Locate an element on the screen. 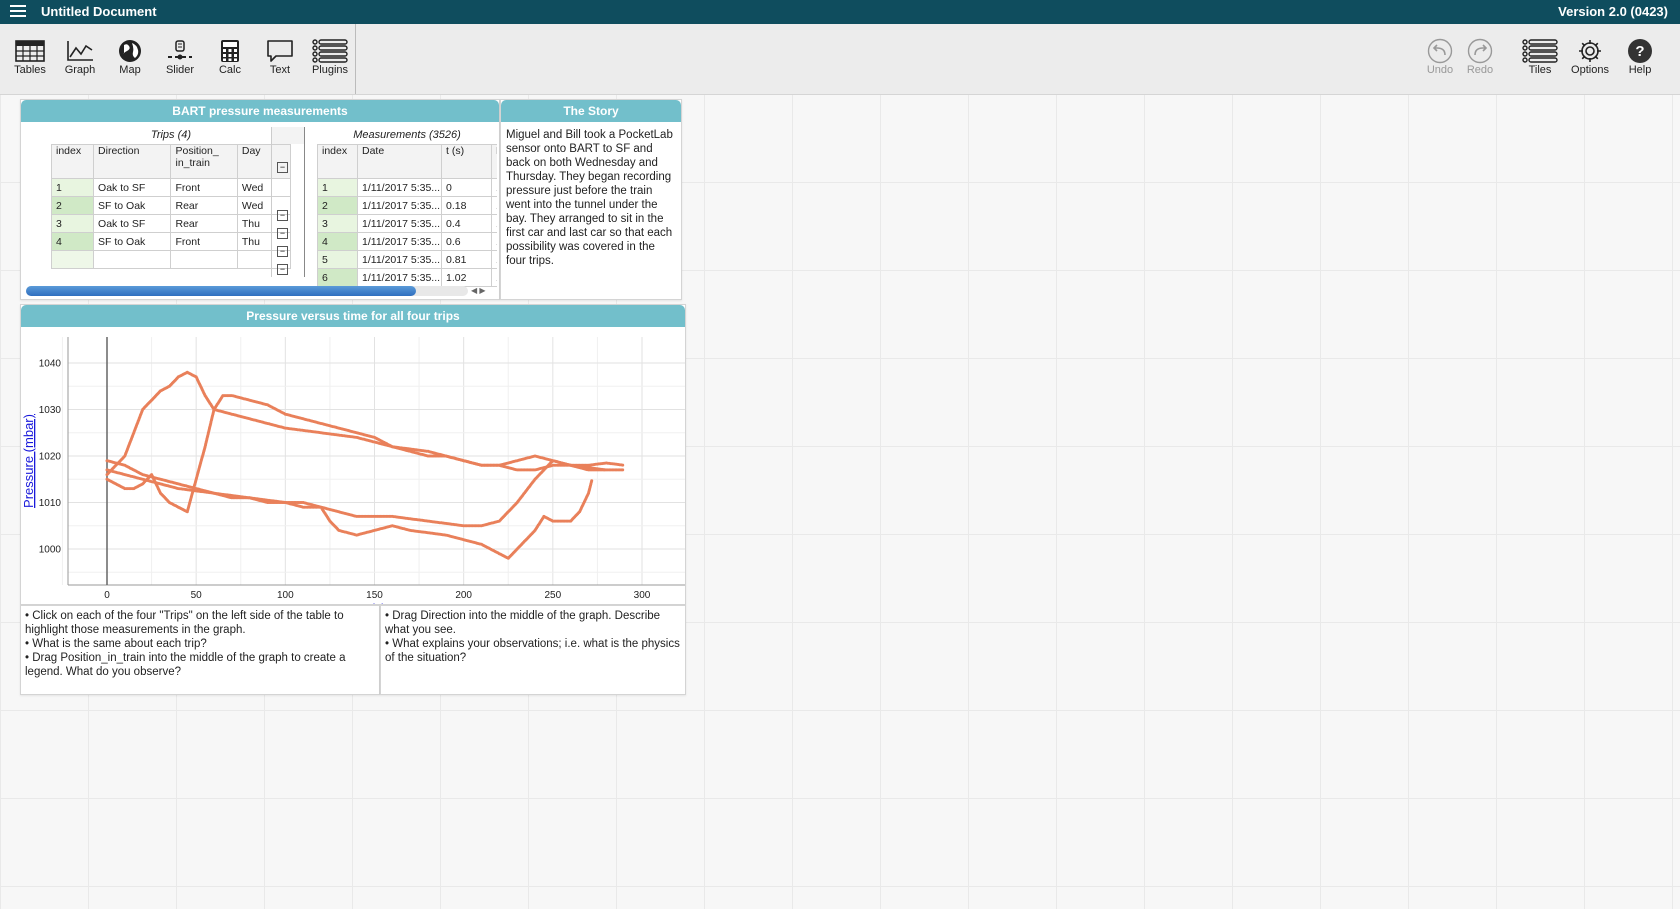  cell: 0 is located at coordinates (466, 187).